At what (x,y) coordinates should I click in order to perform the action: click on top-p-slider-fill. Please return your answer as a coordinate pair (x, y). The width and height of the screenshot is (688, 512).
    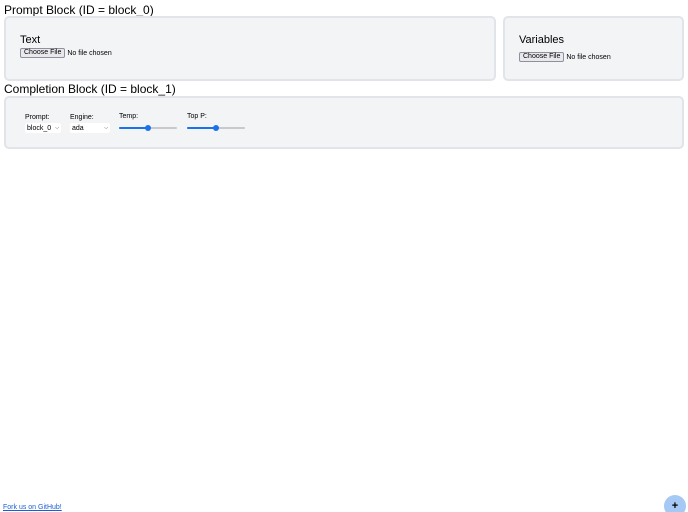
    Looking at the image, I should click on (201, 128).